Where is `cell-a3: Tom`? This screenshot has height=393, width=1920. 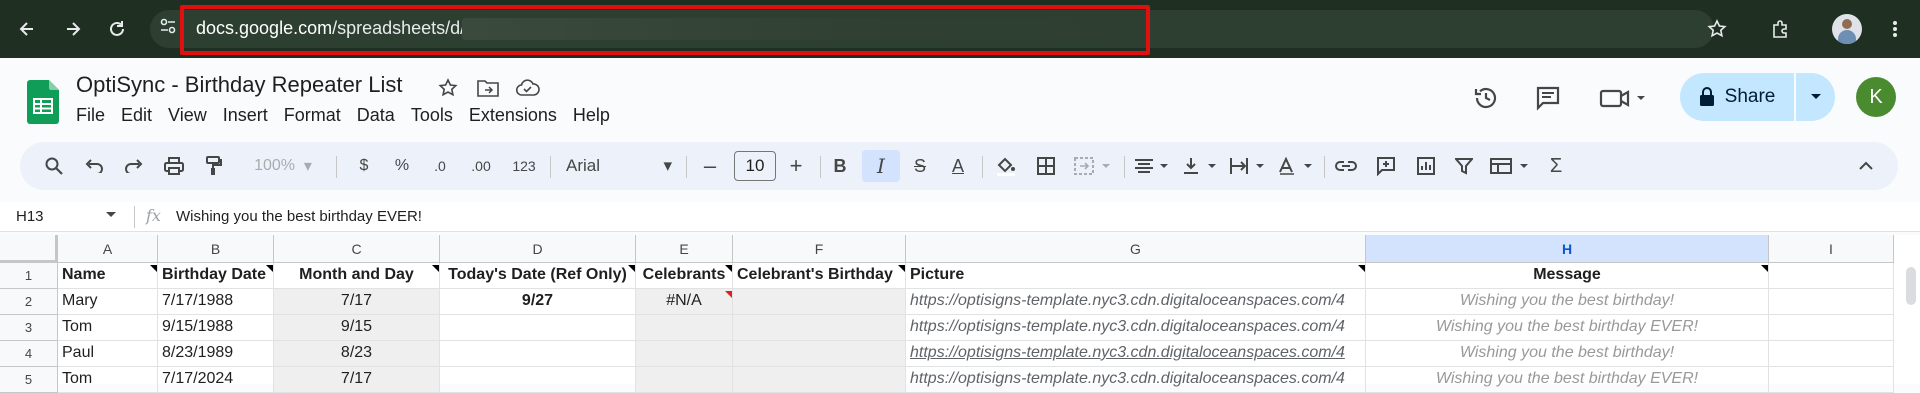 cell-a3: Tom is located at coordinates (108, 328).